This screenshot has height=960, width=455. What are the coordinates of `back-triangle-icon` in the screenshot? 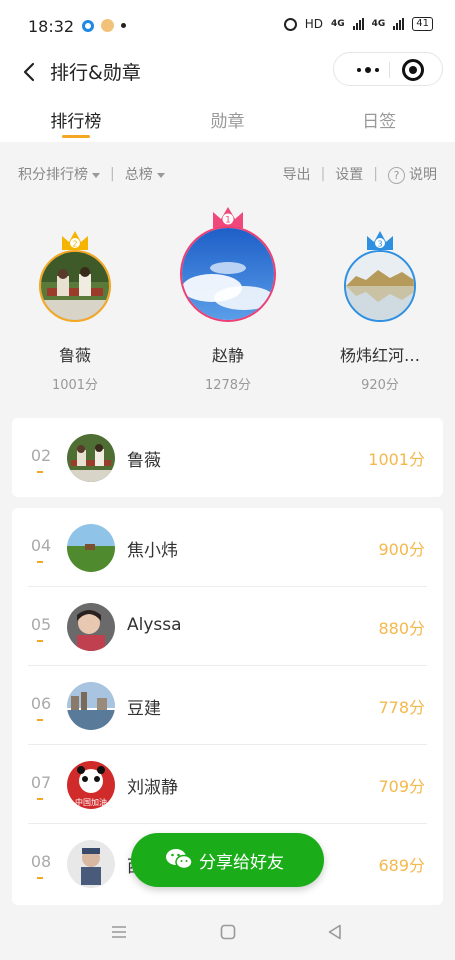 It's located at (335, 932).